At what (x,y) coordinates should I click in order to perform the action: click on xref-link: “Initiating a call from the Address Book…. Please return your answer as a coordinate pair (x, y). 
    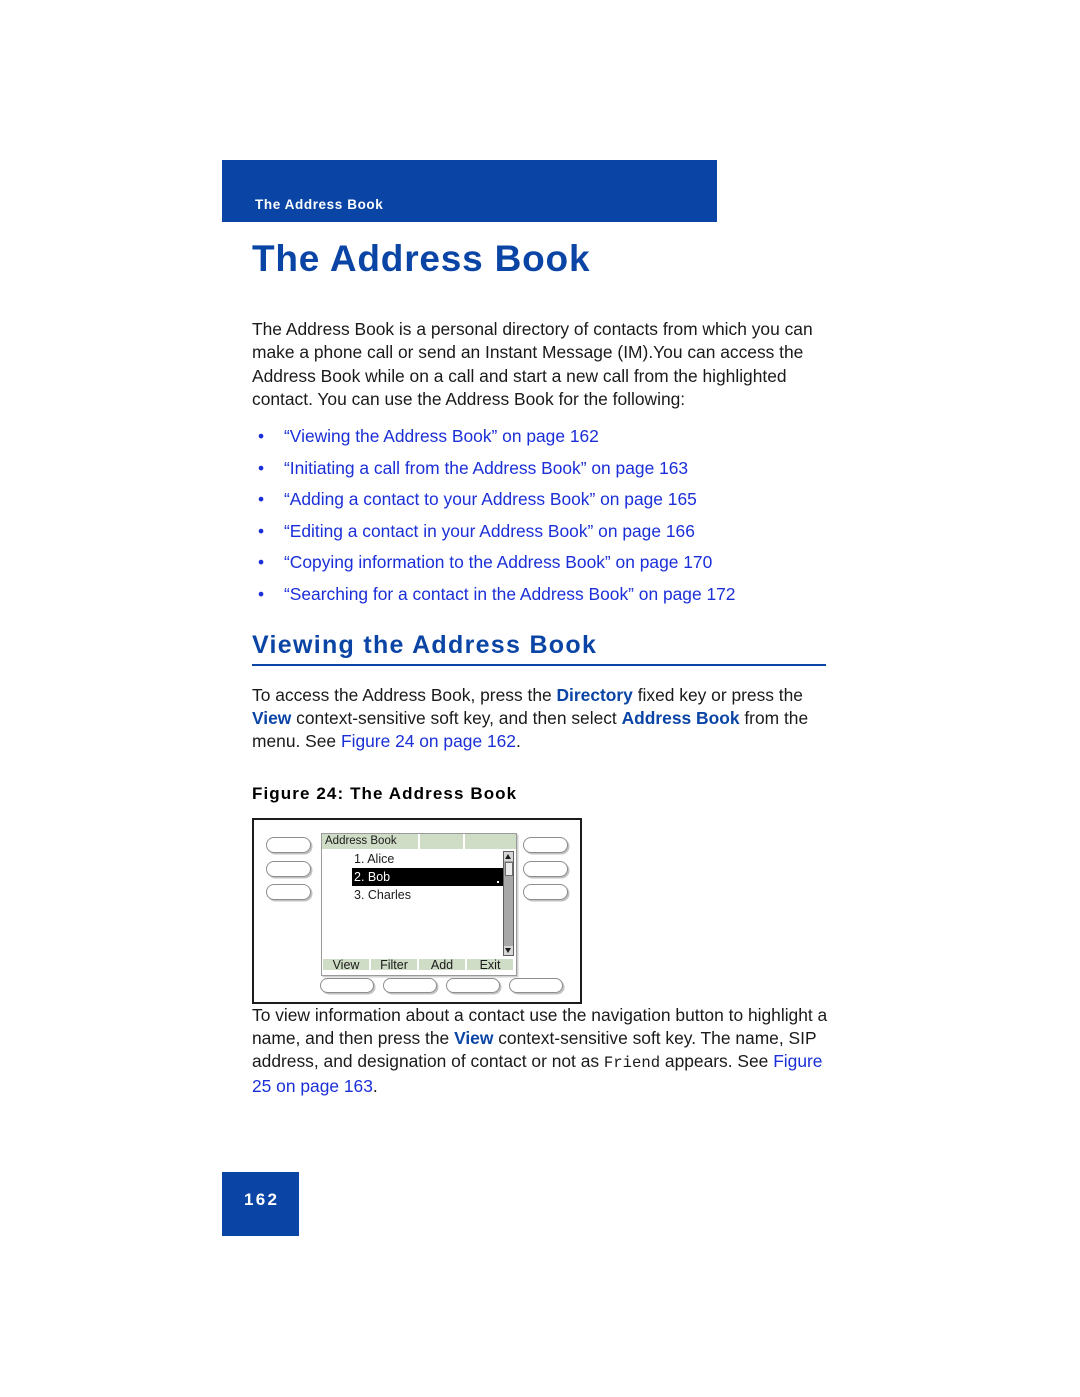
    Looking at the image, I should click on (486, 468).